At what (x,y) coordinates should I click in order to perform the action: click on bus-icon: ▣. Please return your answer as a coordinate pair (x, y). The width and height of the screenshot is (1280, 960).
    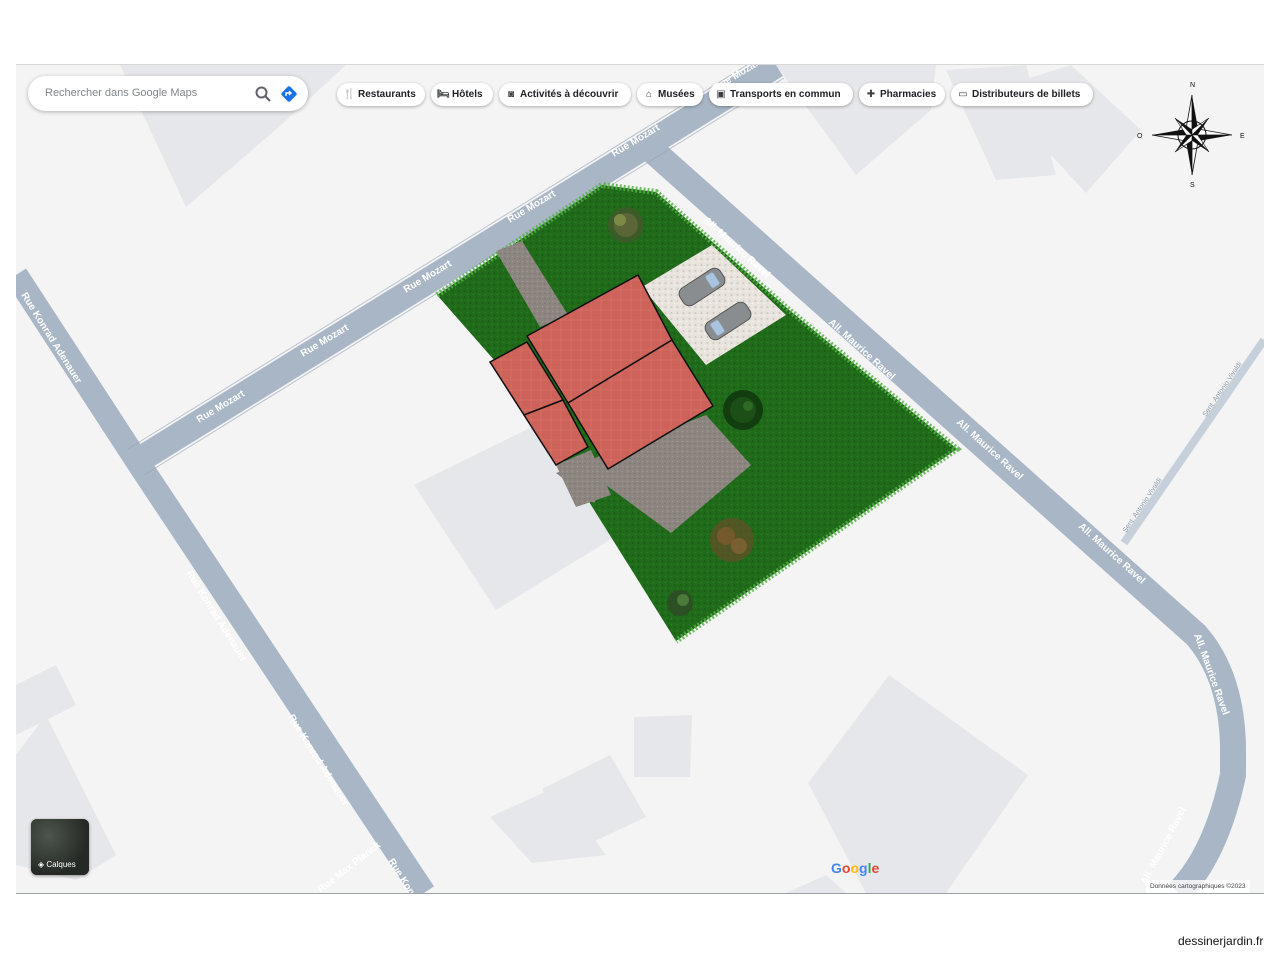
    Looking at the image, I should click on (721, 94).